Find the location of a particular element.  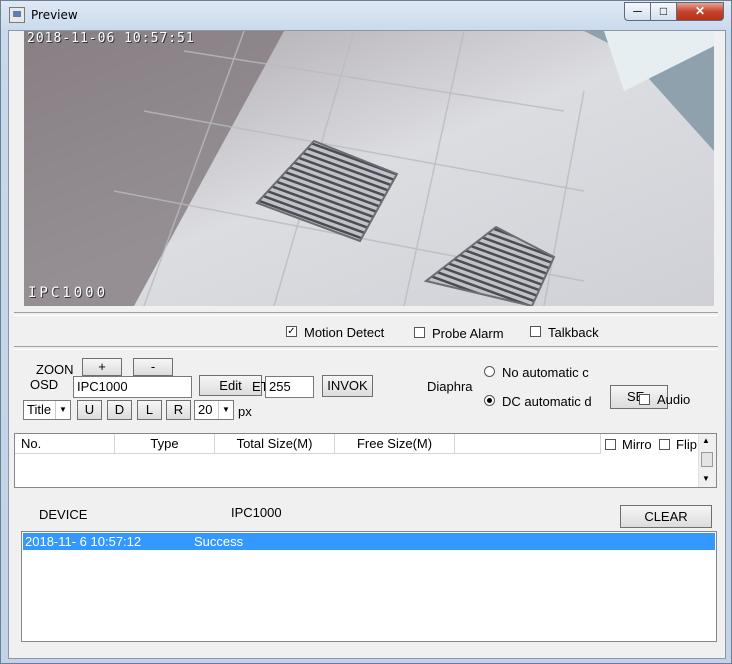

flip-label: Flip is located at coordinates (686, 444).